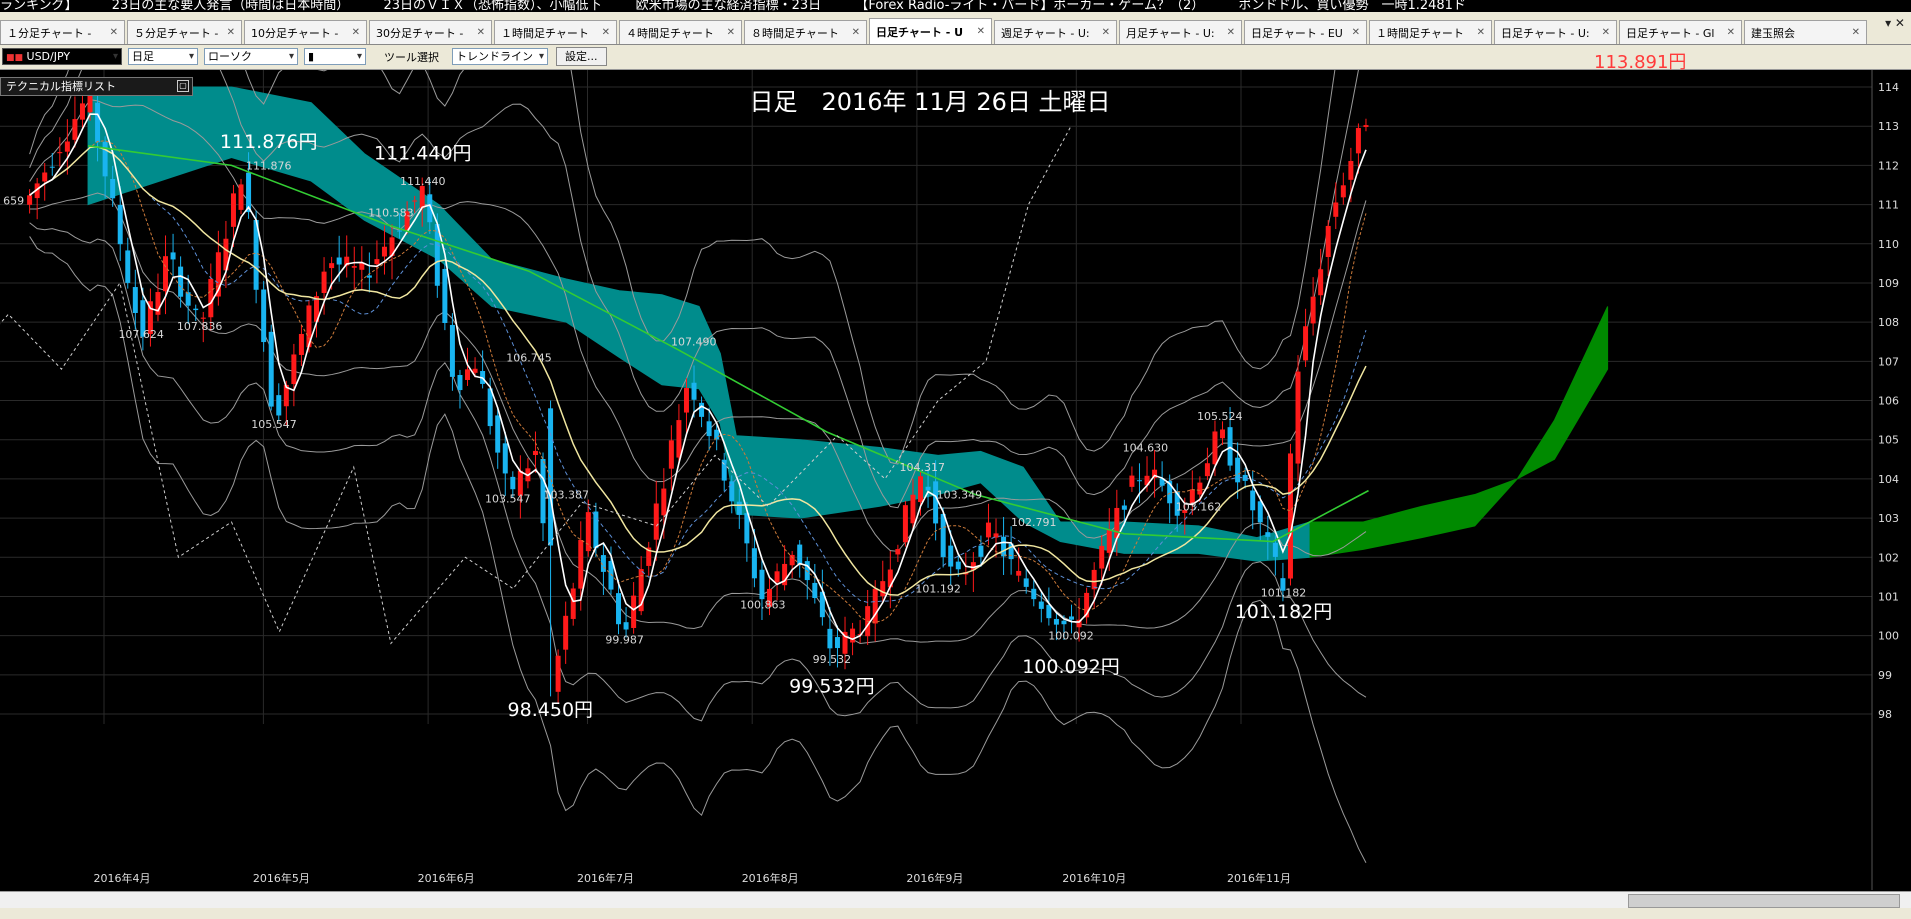 The height and width of the screenshot is (919, 1911). What do you see at coordinates (1764, 901) in the screenshot?
I see `scrollbar-thumb` at bounding box center [1764, 901].